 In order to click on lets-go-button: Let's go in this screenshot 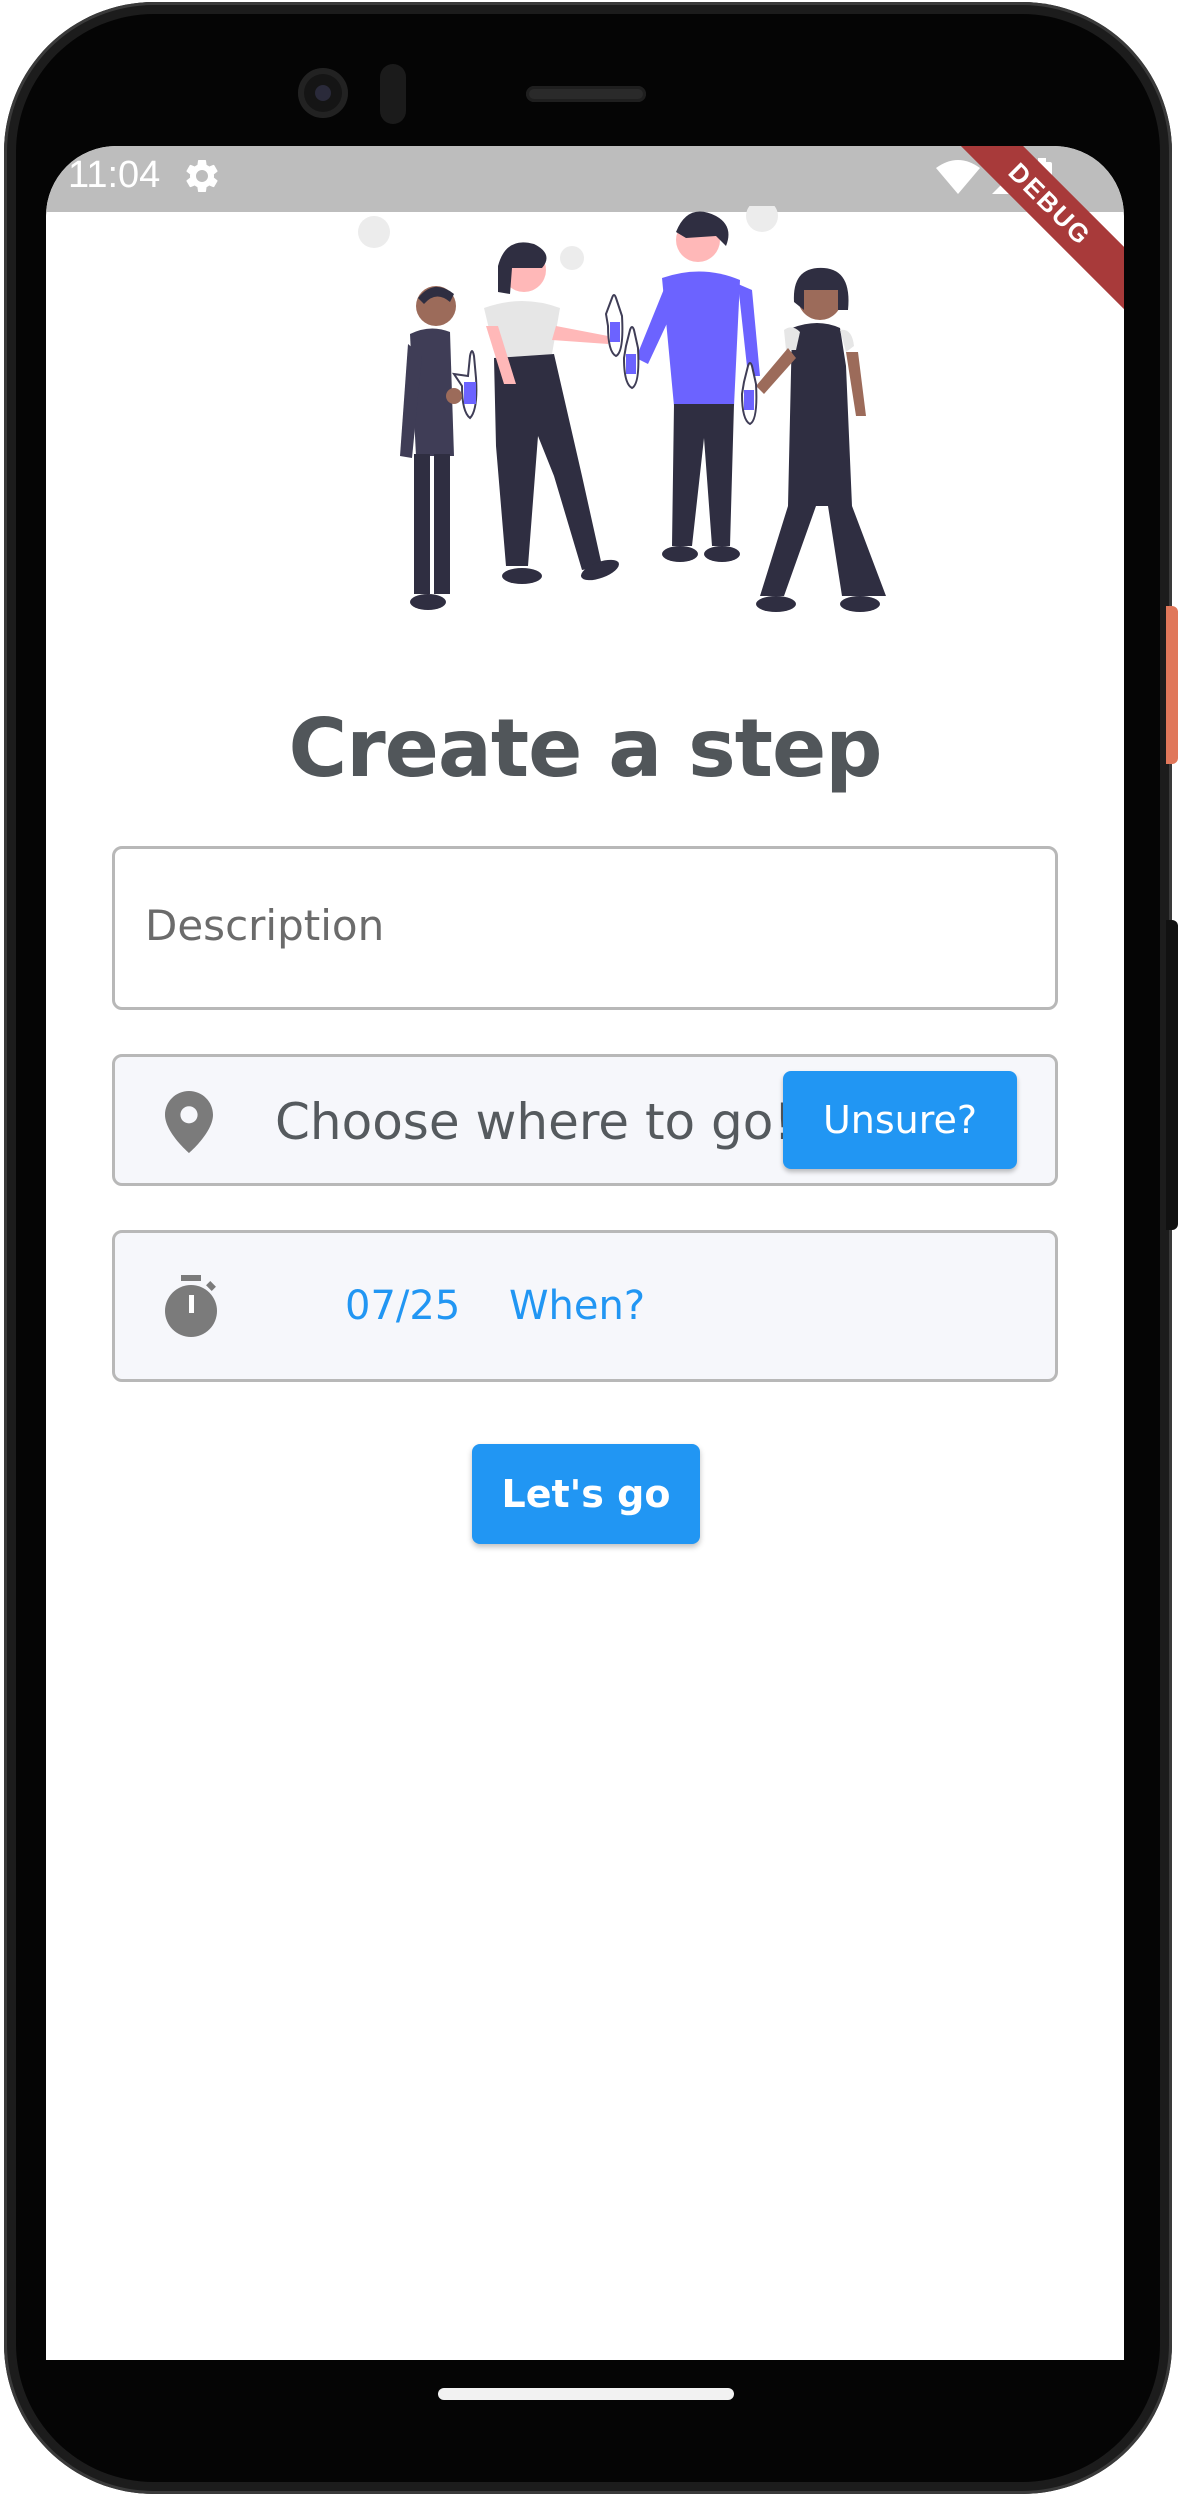, I will do `click(586, 1494)`.